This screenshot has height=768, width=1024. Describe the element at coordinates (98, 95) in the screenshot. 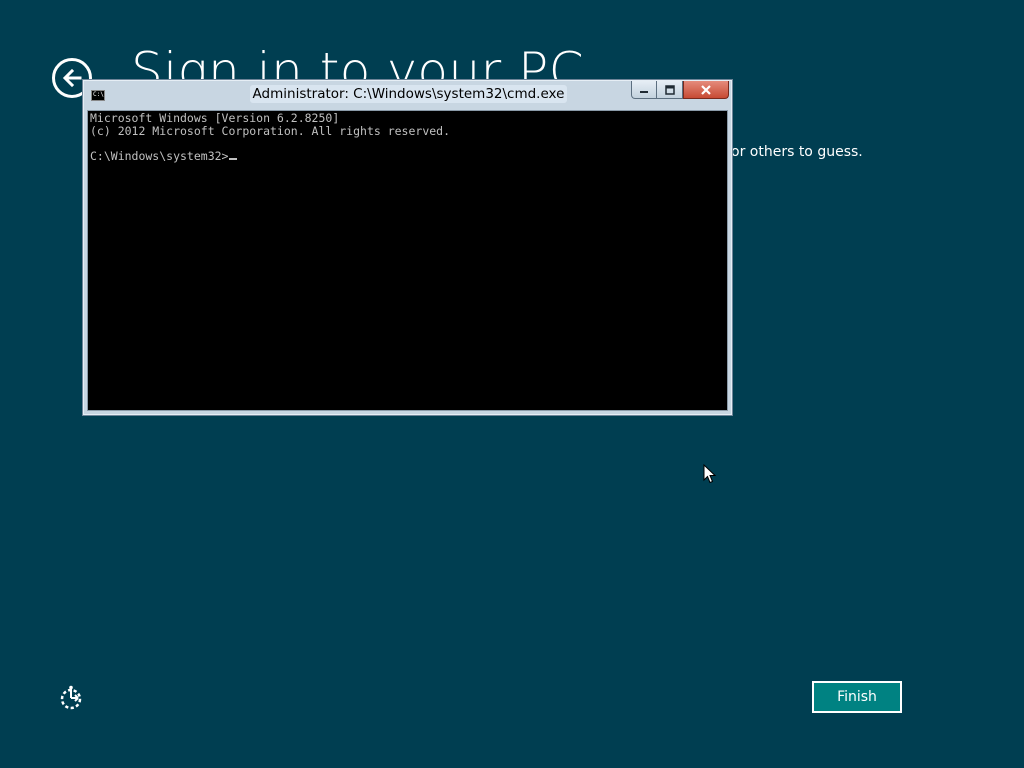

I see `cmd-app-icon: C:\` at that location.